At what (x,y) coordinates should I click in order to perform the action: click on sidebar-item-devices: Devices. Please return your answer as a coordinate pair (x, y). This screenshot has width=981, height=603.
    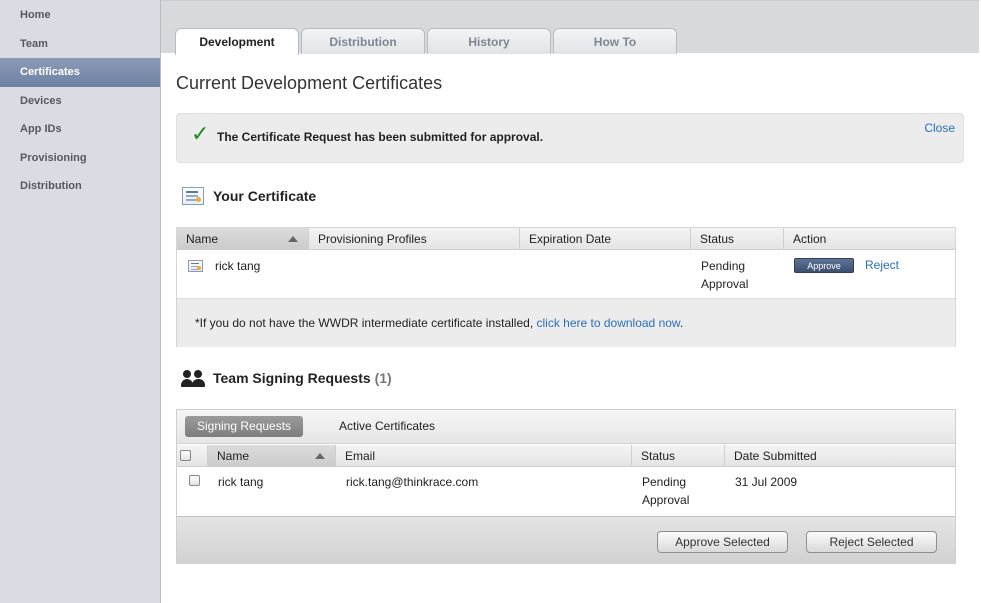
    Looking at the image, I should click on (80, 101).